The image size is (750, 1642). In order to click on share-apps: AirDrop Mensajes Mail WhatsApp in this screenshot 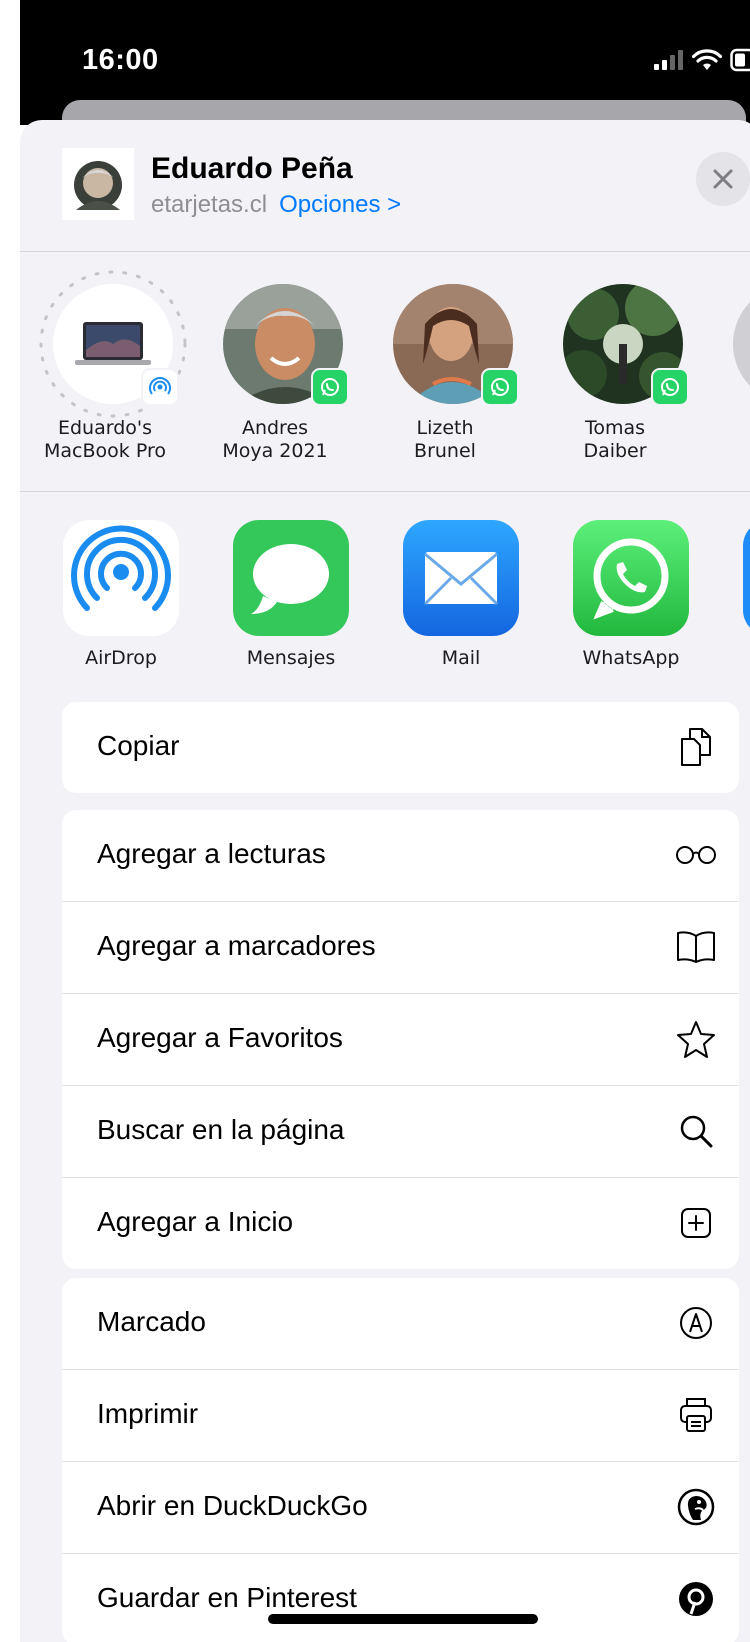, I will do `click(385, 592)`.